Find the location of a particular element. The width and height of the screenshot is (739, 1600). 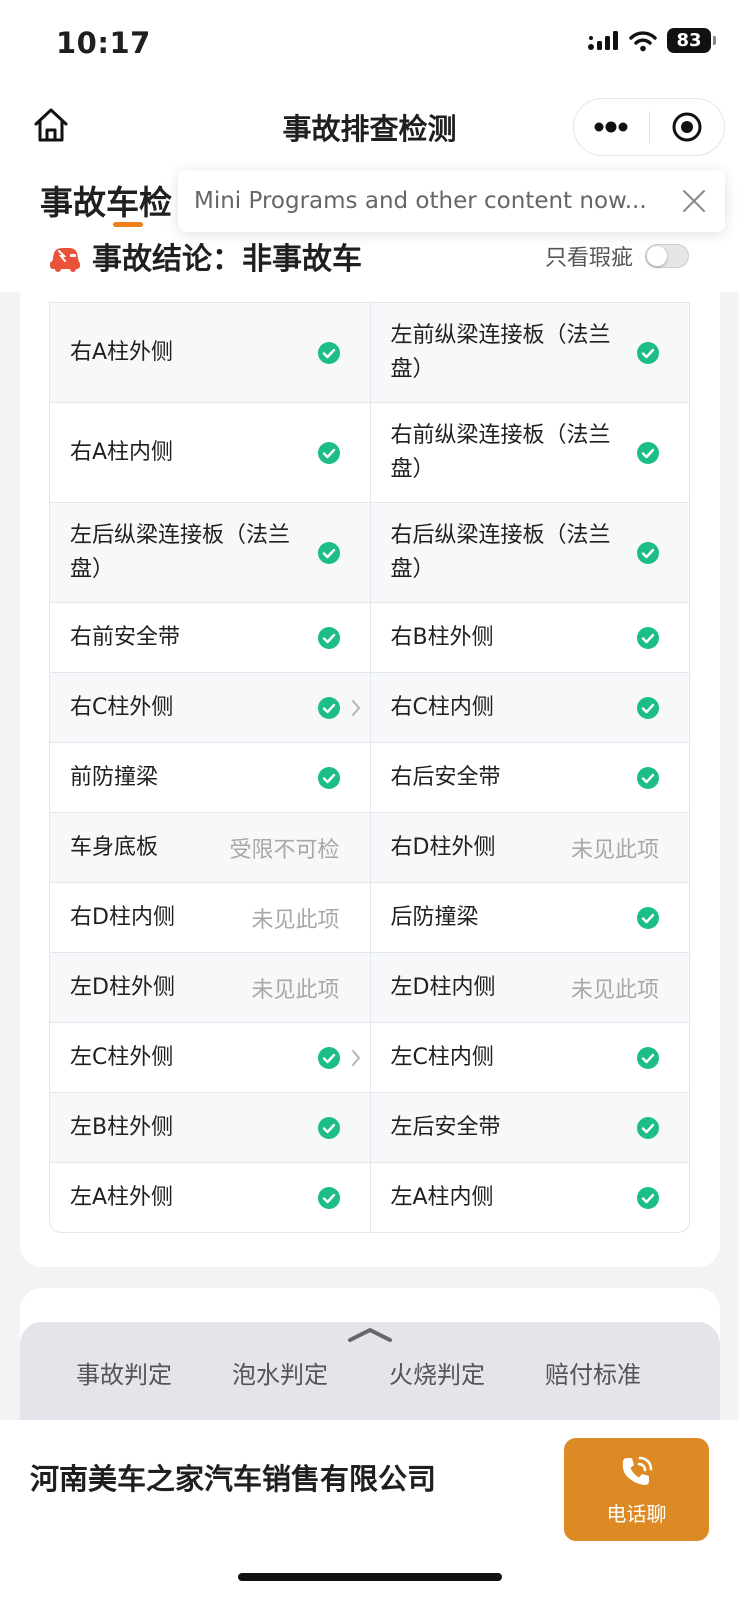

item-label: 左C柱外侧 is located at coordinates (122, 1057).